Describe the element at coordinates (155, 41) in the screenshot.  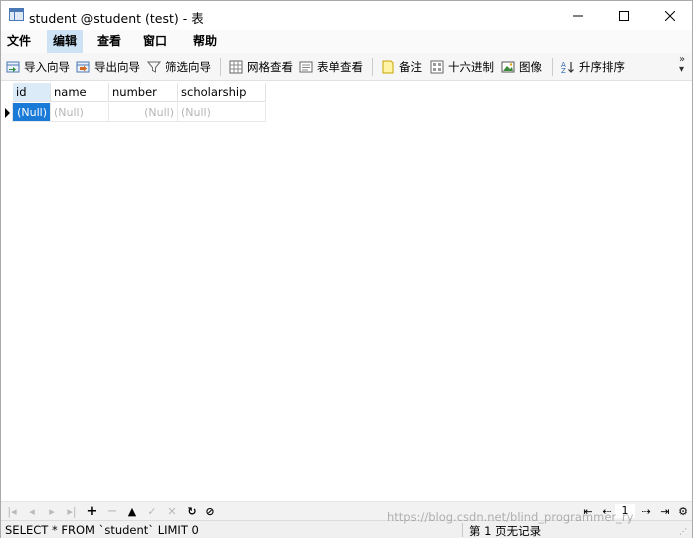
I see `menu-window: 窗口` at that location.